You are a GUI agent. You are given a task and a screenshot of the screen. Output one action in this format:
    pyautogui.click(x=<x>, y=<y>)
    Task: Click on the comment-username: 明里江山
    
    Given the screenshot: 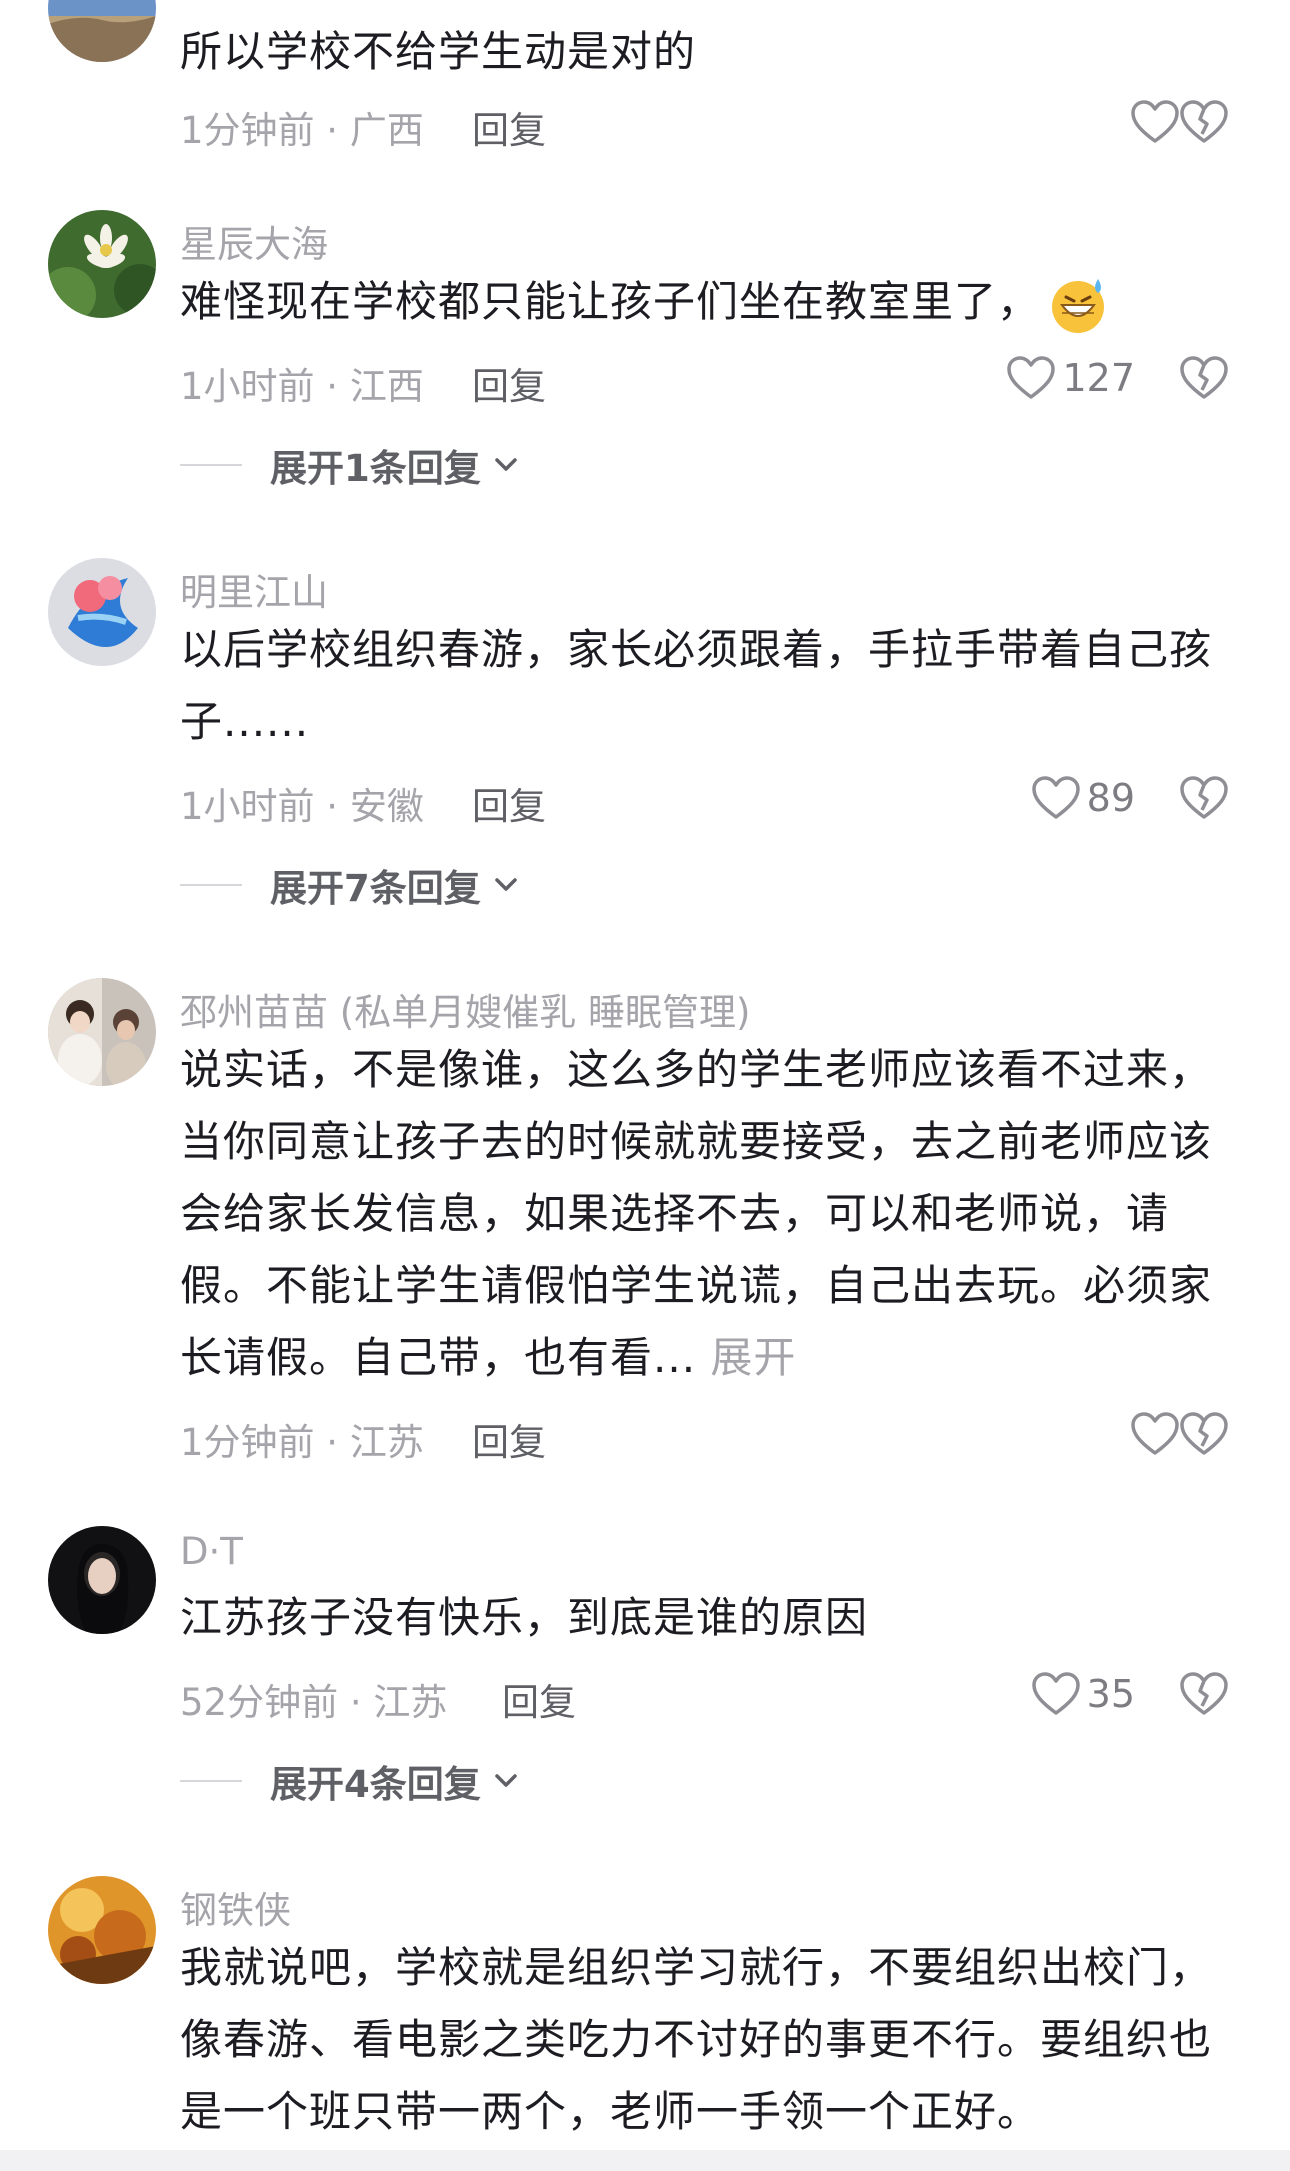 What is the action you would take?
    pyautogui.click(x=254, y=589)
    